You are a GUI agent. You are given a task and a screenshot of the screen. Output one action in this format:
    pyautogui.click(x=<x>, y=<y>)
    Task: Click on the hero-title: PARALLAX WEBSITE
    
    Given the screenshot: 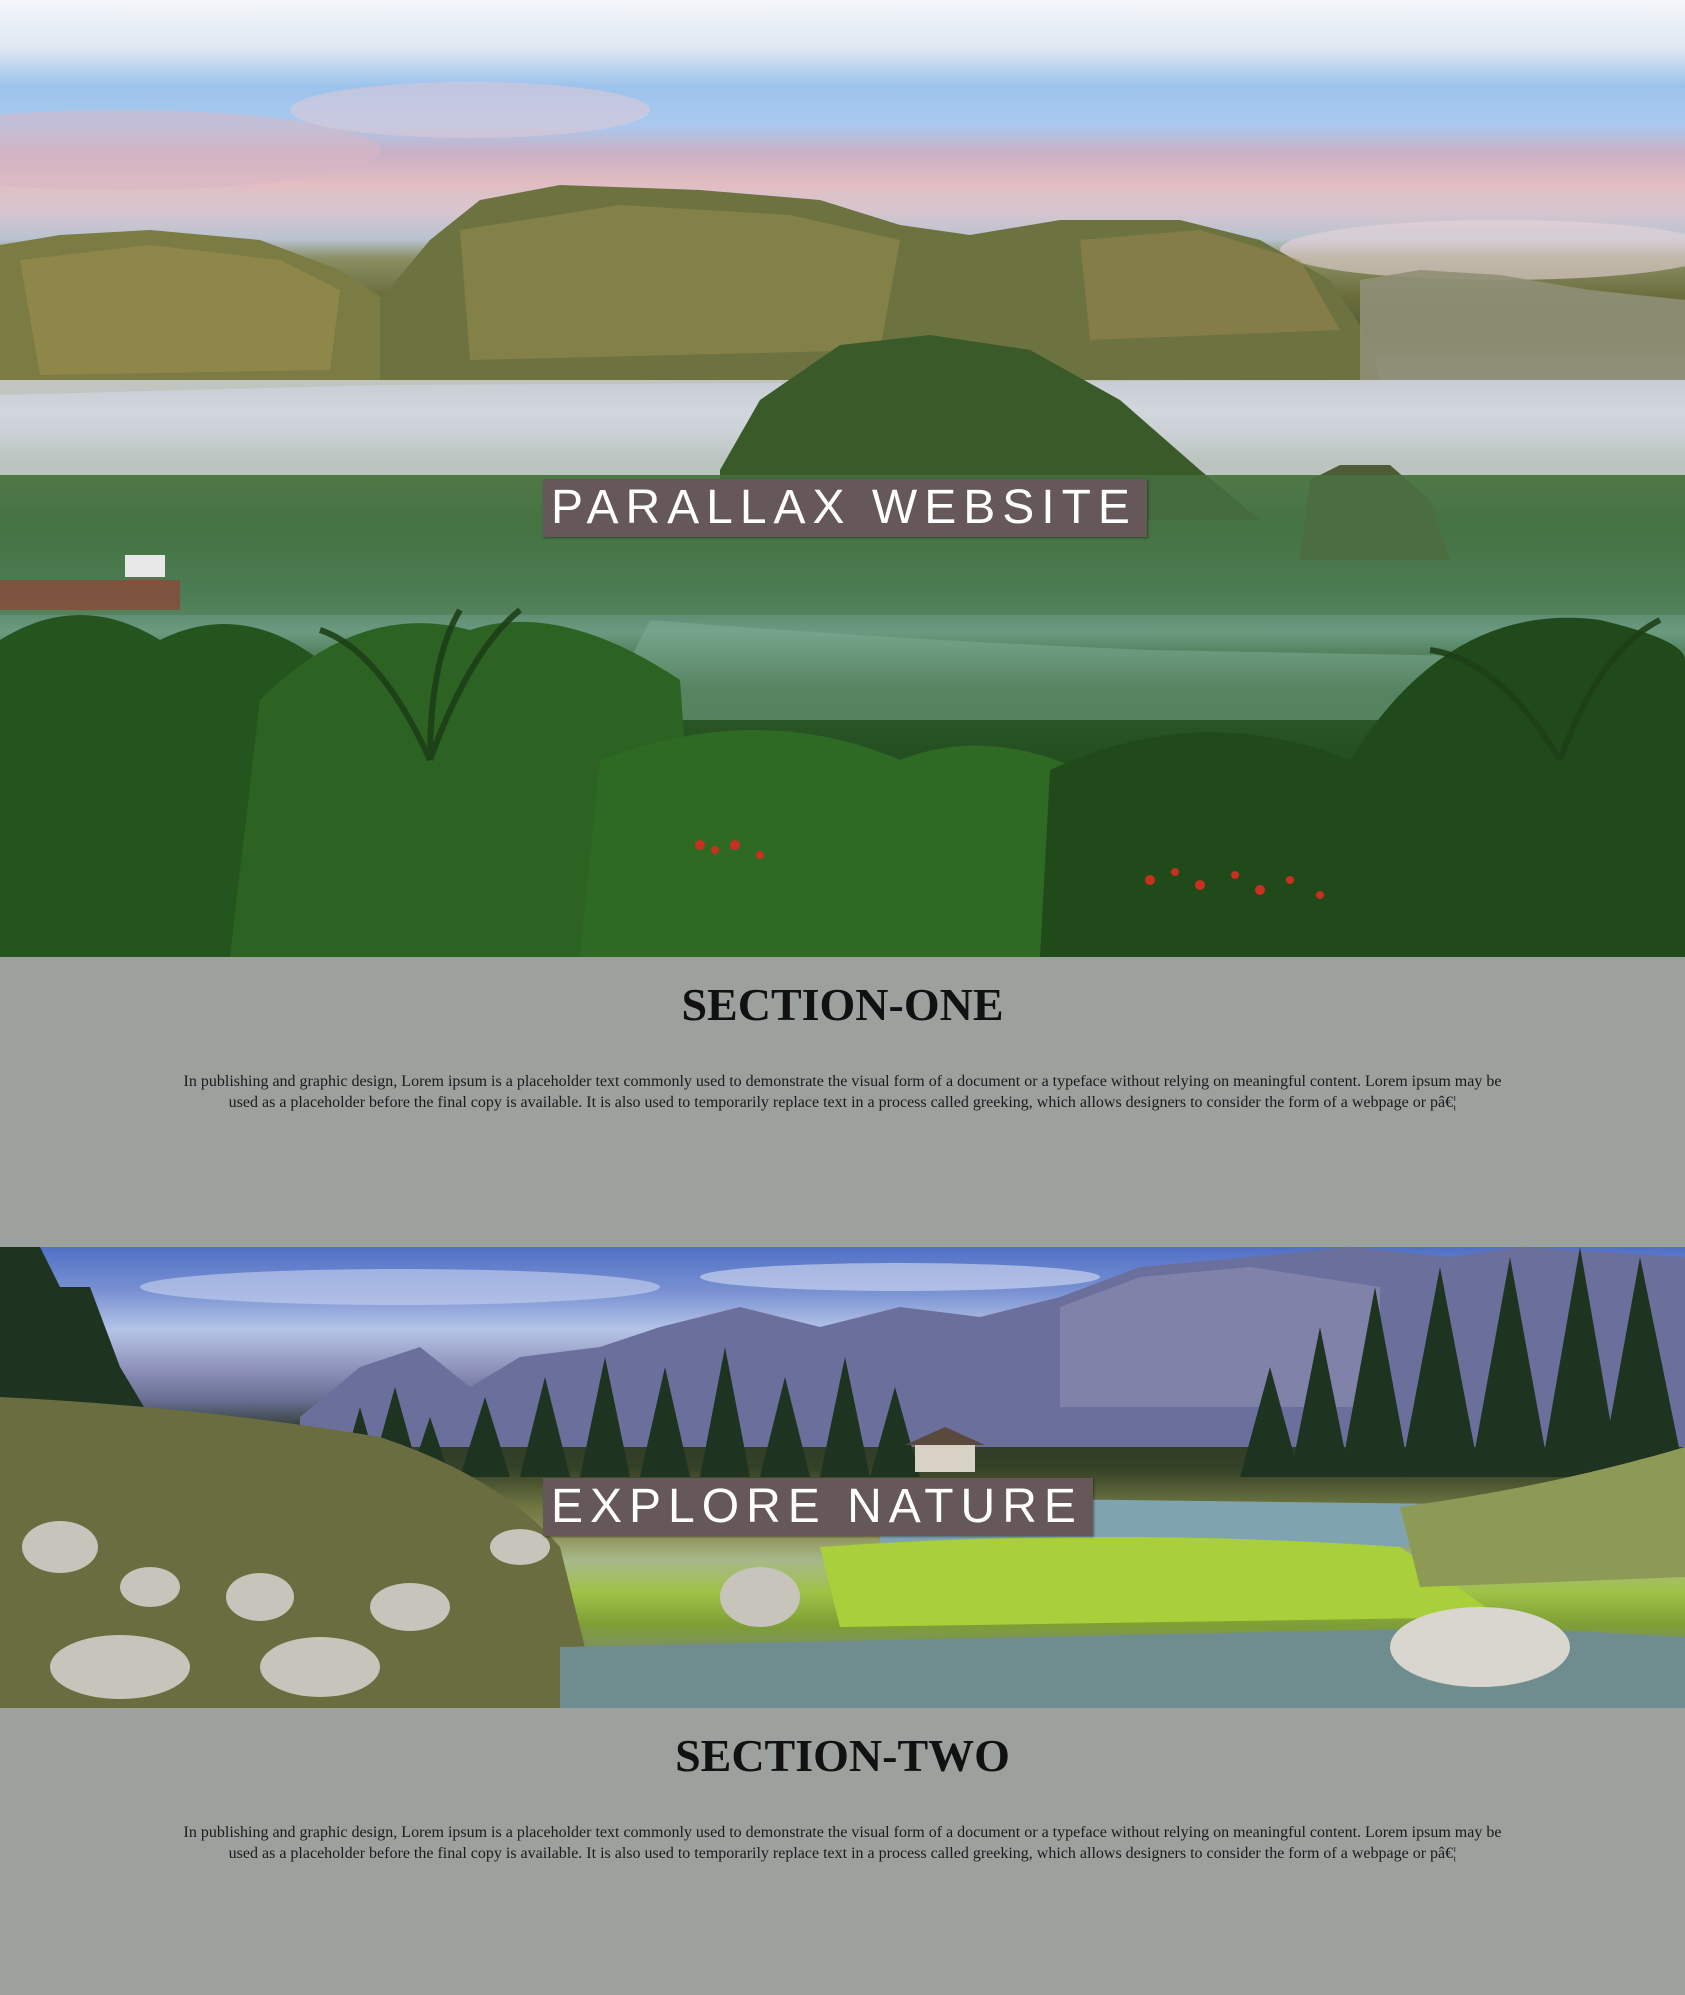 What is the action you would take?
    pyautogui.click(x=845, y=508)
    